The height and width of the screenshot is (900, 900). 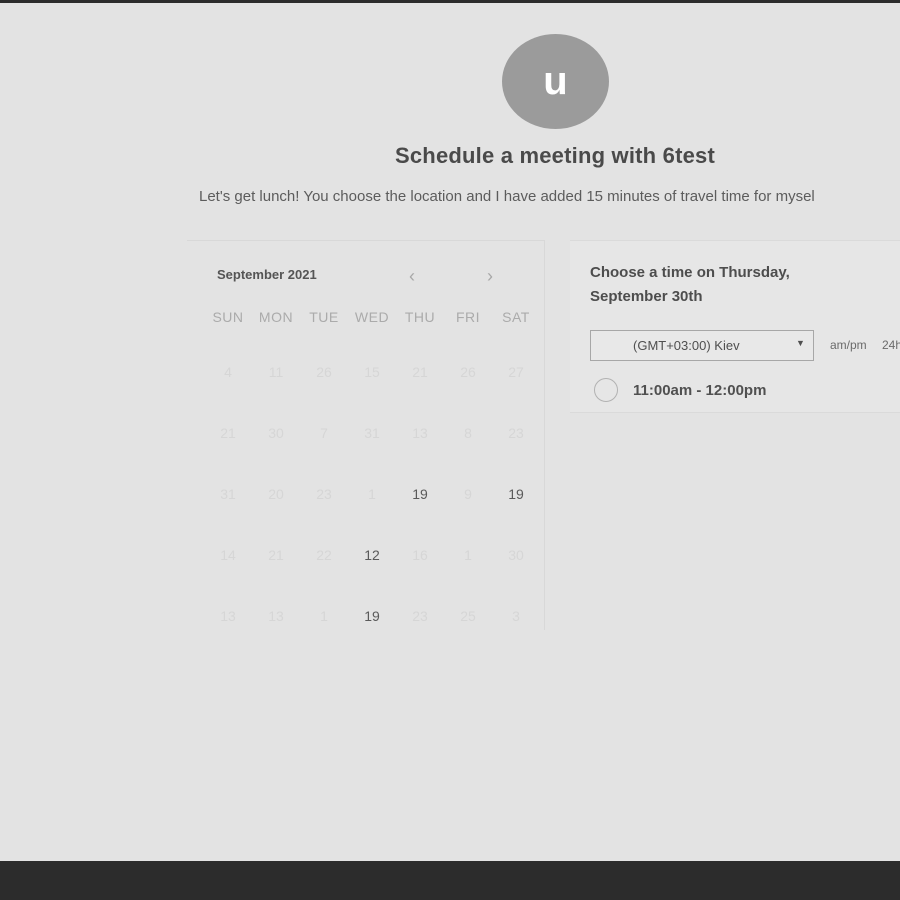 What do you see at coordinates (267, 274) in the screenshot?
I see `calendar-month-label: September 2021` at bounding box center [267, 274].